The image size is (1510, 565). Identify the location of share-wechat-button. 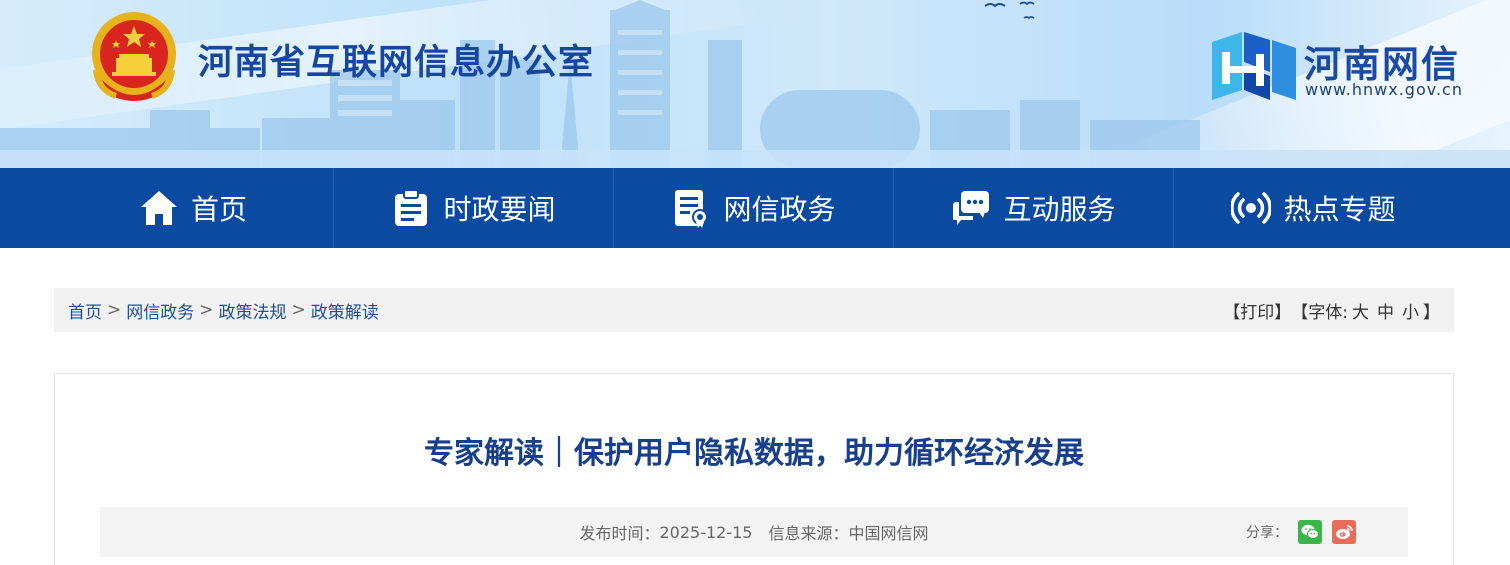
(1310, 532).